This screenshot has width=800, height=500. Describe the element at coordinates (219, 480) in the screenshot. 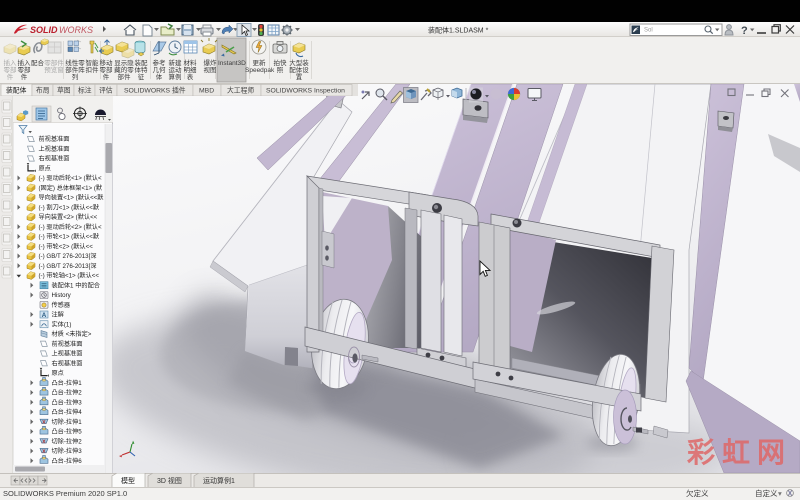

I see `svg-text: 运动算例1` at that location.